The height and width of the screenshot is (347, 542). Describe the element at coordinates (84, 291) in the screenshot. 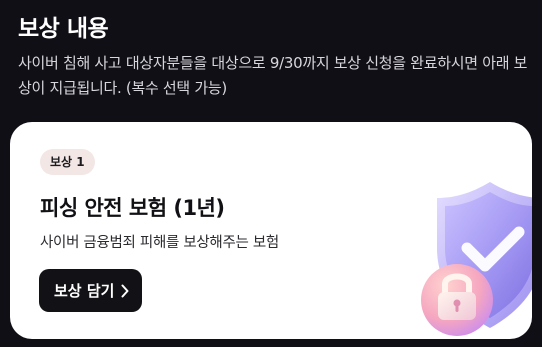

I see `add-reward-button-label: 보상 담기` at that location.